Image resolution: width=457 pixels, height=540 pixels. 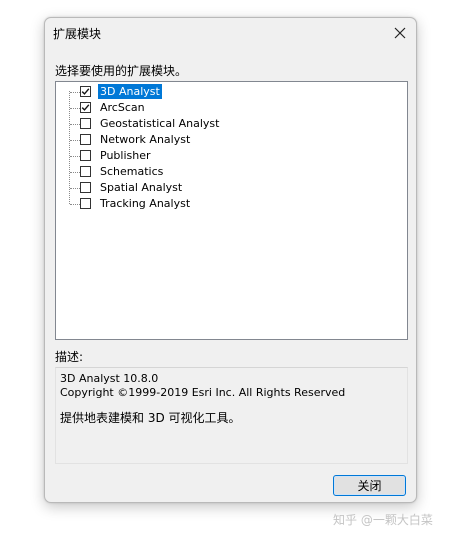 What do you see at coordinates (230, 33) in the screenshot?
I see `title-bar: 扩展模块` at bounding box center [230, 33].